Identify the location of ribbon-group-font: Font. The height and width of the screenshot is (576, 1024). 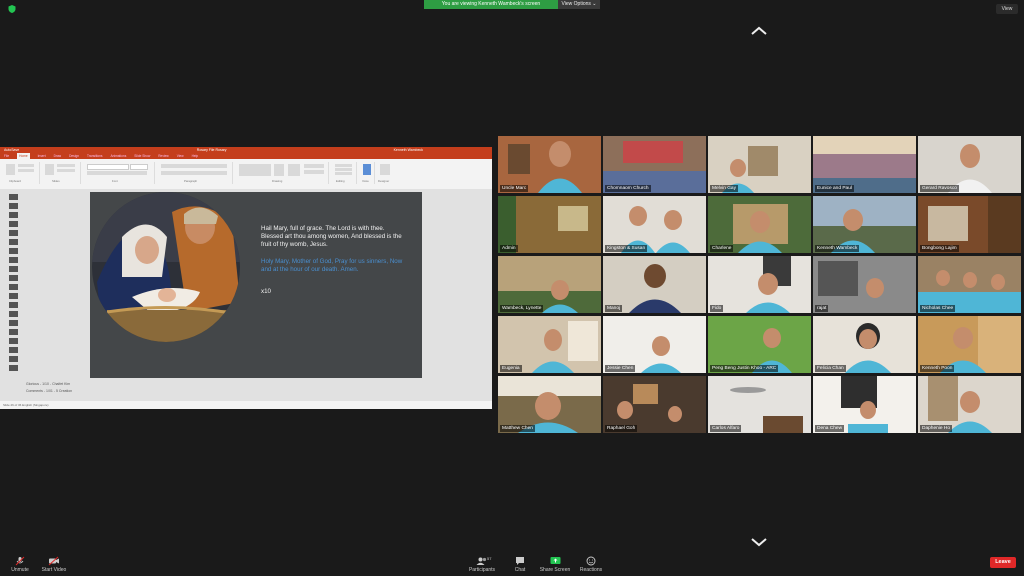
(119, 173).